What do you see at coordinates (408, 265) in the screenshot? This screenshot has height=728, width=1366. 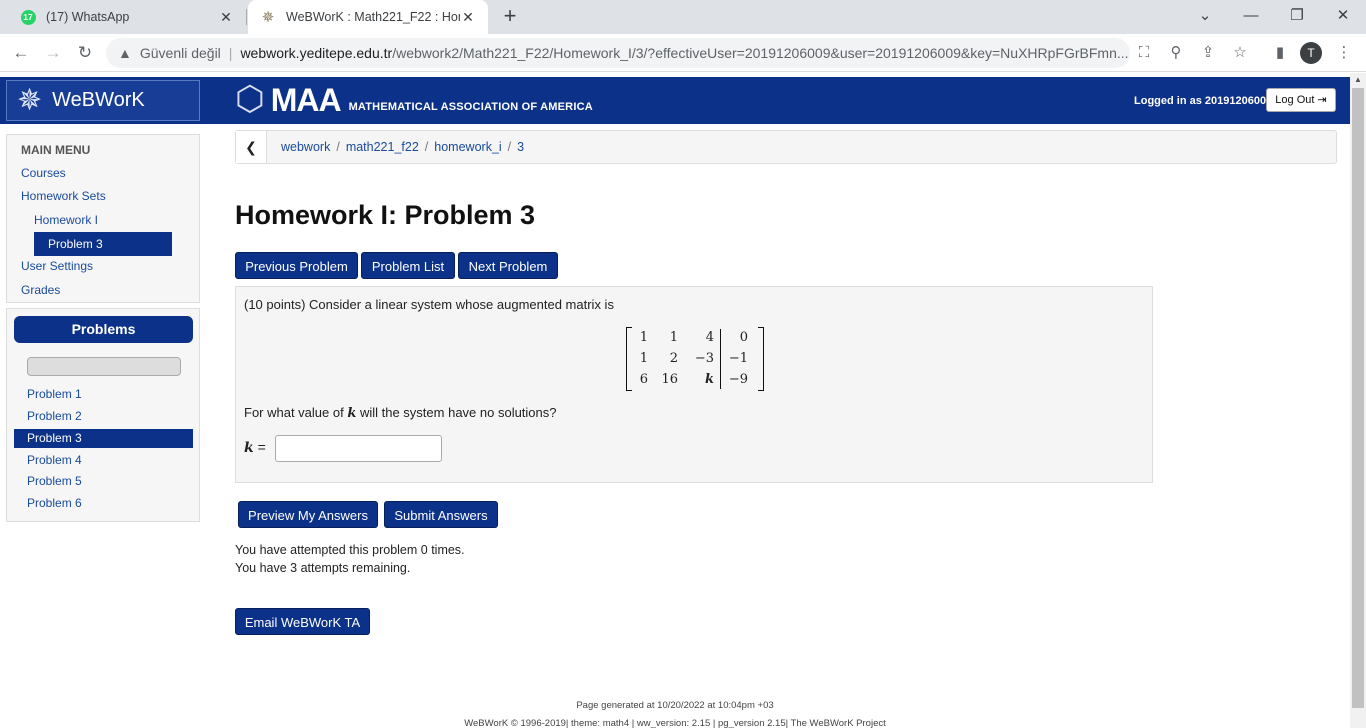 I see `problem-list-button: Problem List` at bounding box center [408, 265].